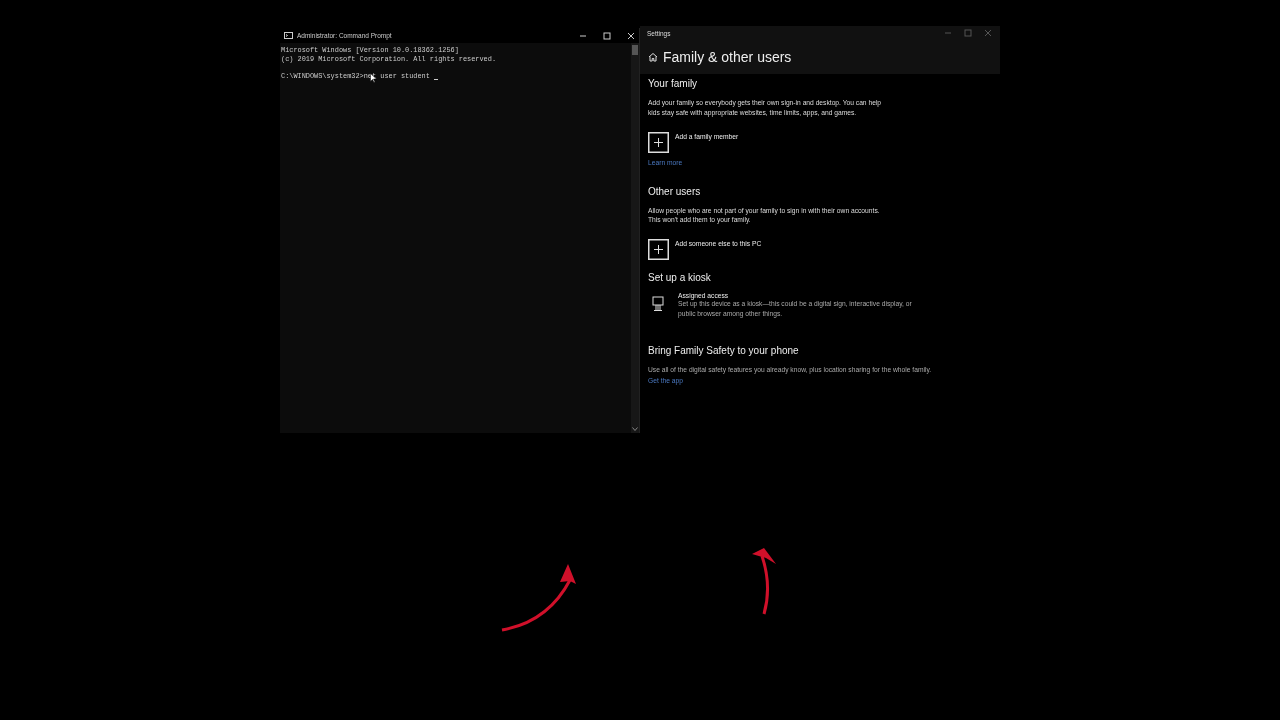  What do you see at coordinates (635, 429) in the screenshot?
I see `scroll-down-icon` at bounding box center [635, 429].